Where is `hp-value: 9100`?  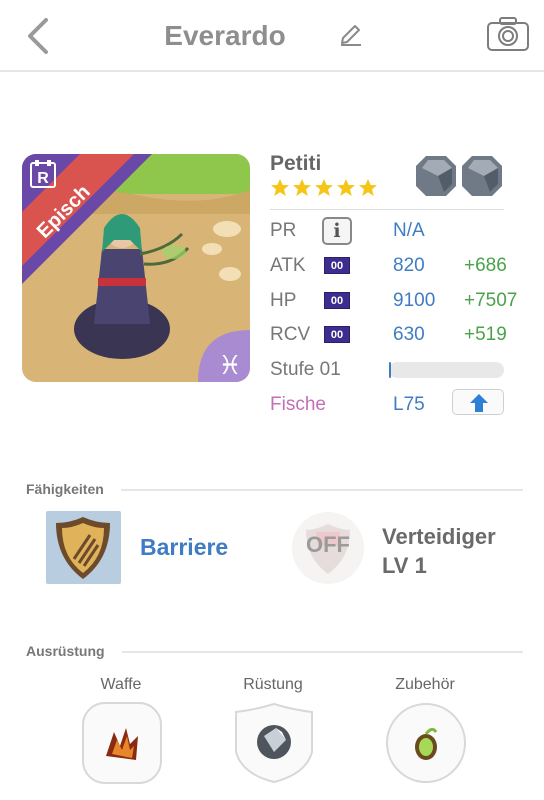 hp-value: 9100 is located at coordinates (414, 300).